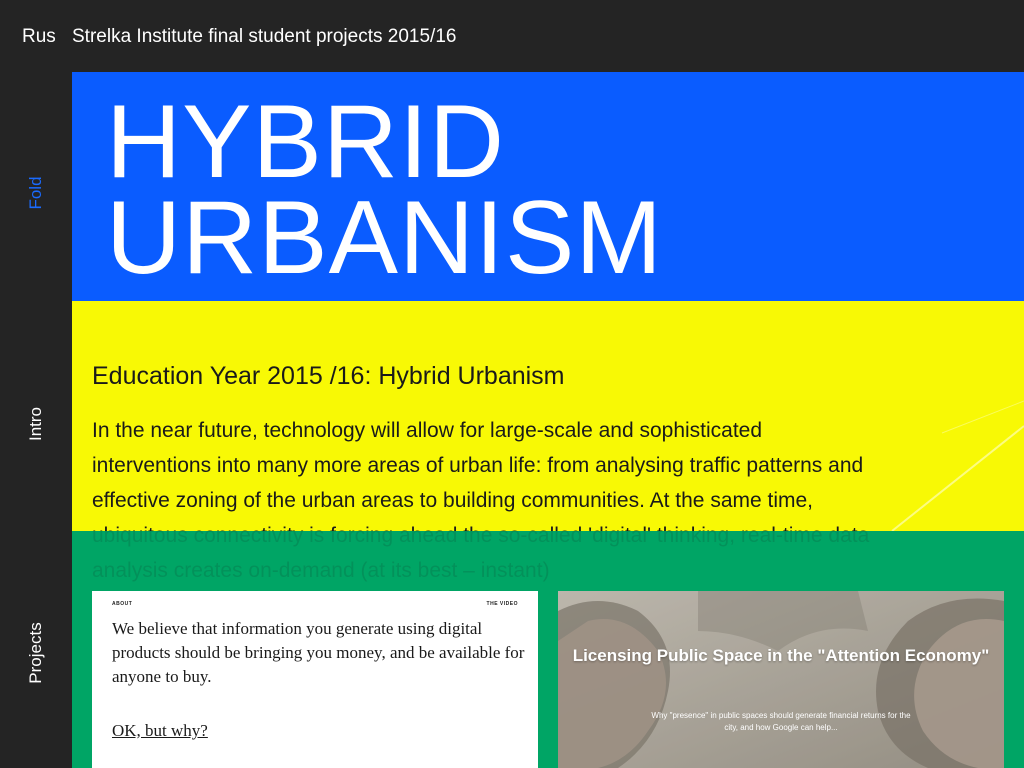 The height and width of the screenshot is (768, 1024). I want to click on card-illustration-image, so click(781, 679).